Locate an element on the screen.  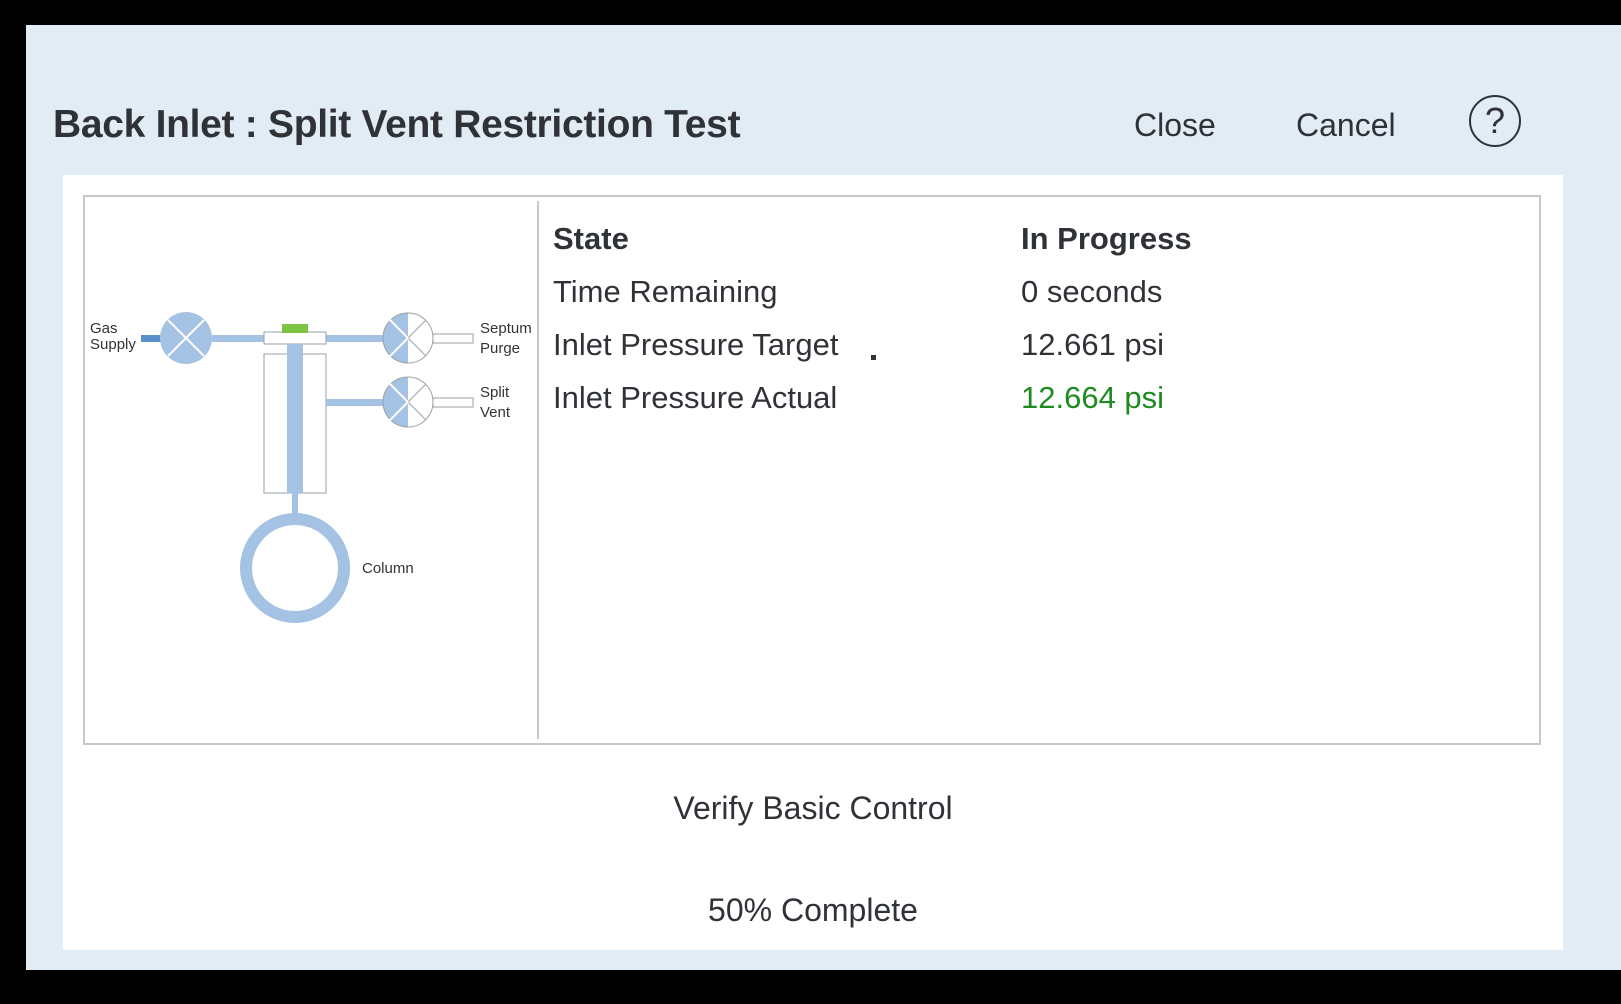
septum-purge-label-2: Purge is located at coordinates (500, 348).